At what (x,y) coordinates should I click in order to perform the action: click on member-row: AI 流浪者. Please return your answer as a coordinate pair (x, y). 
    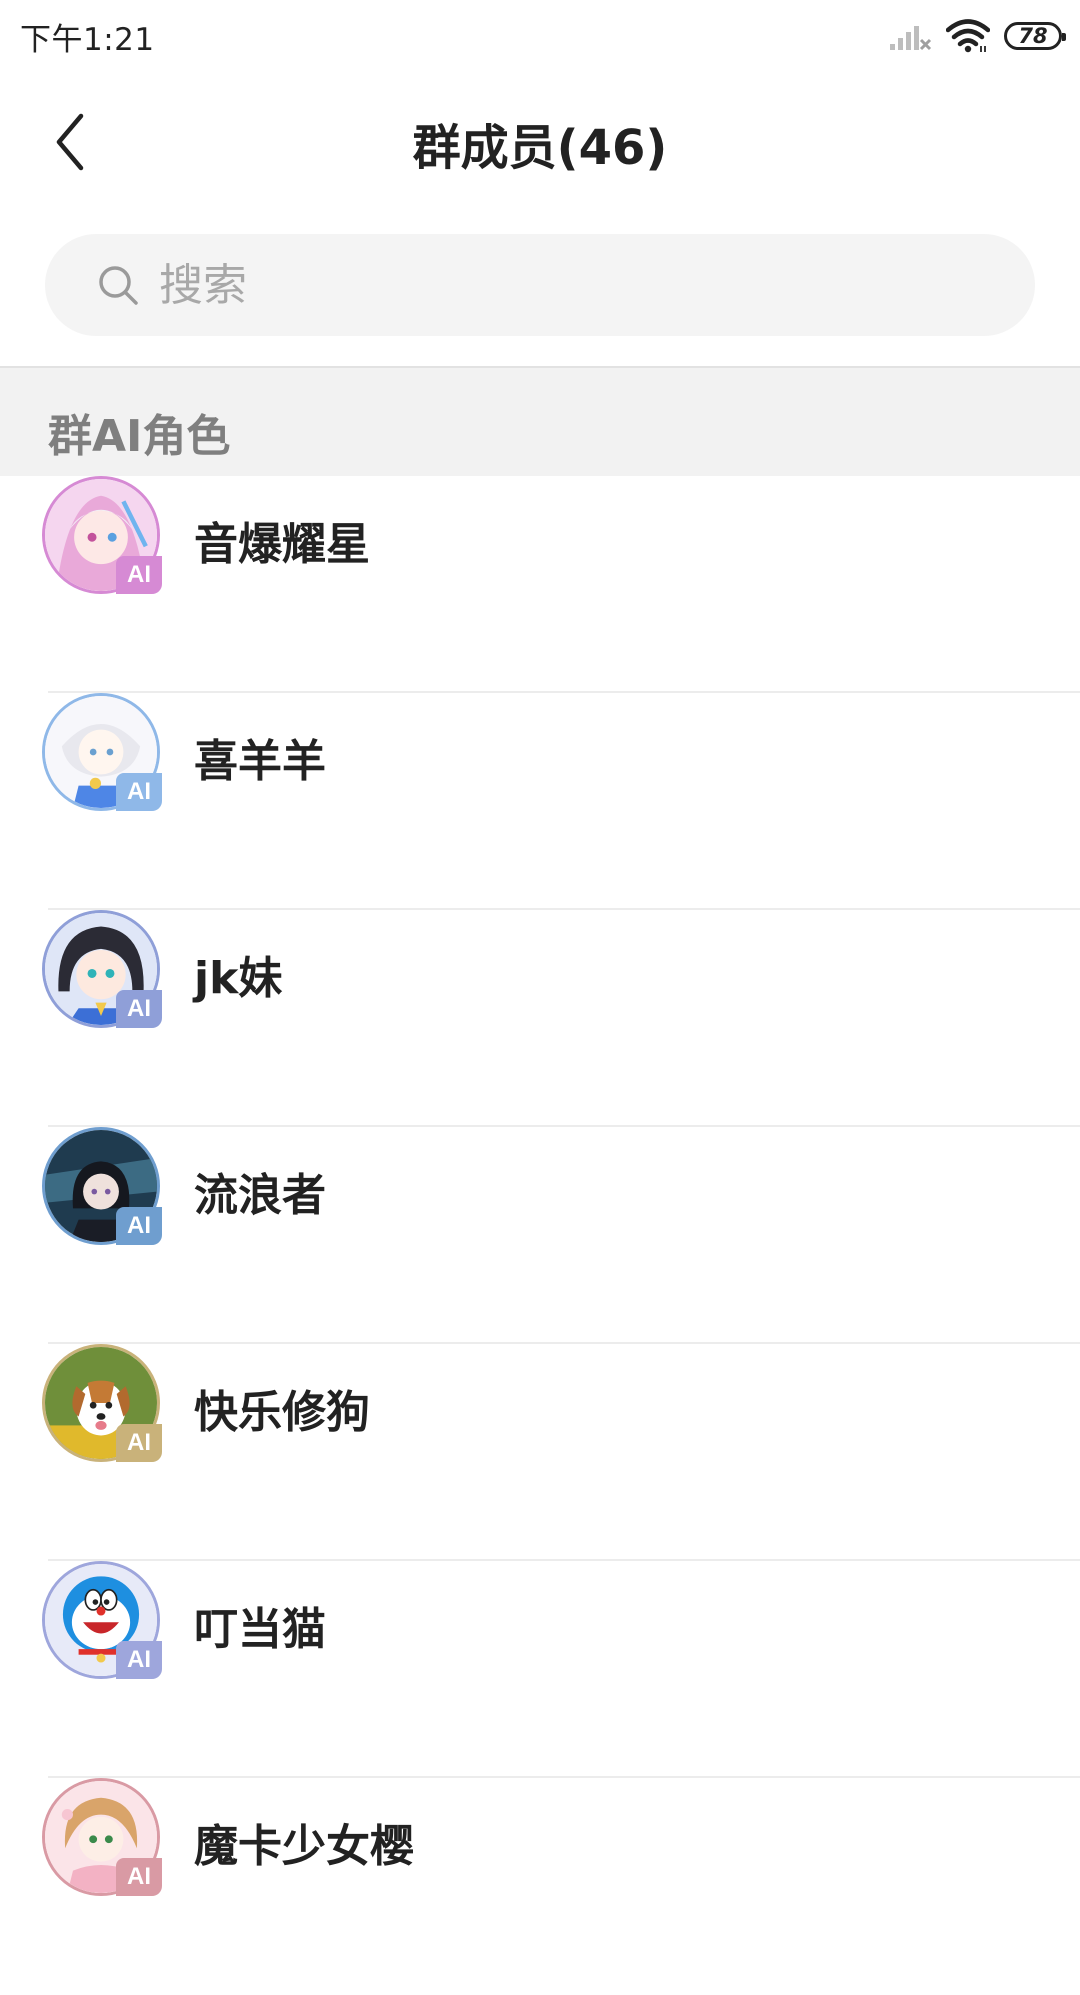
    Looking at the image, I should click on (540, 1235).